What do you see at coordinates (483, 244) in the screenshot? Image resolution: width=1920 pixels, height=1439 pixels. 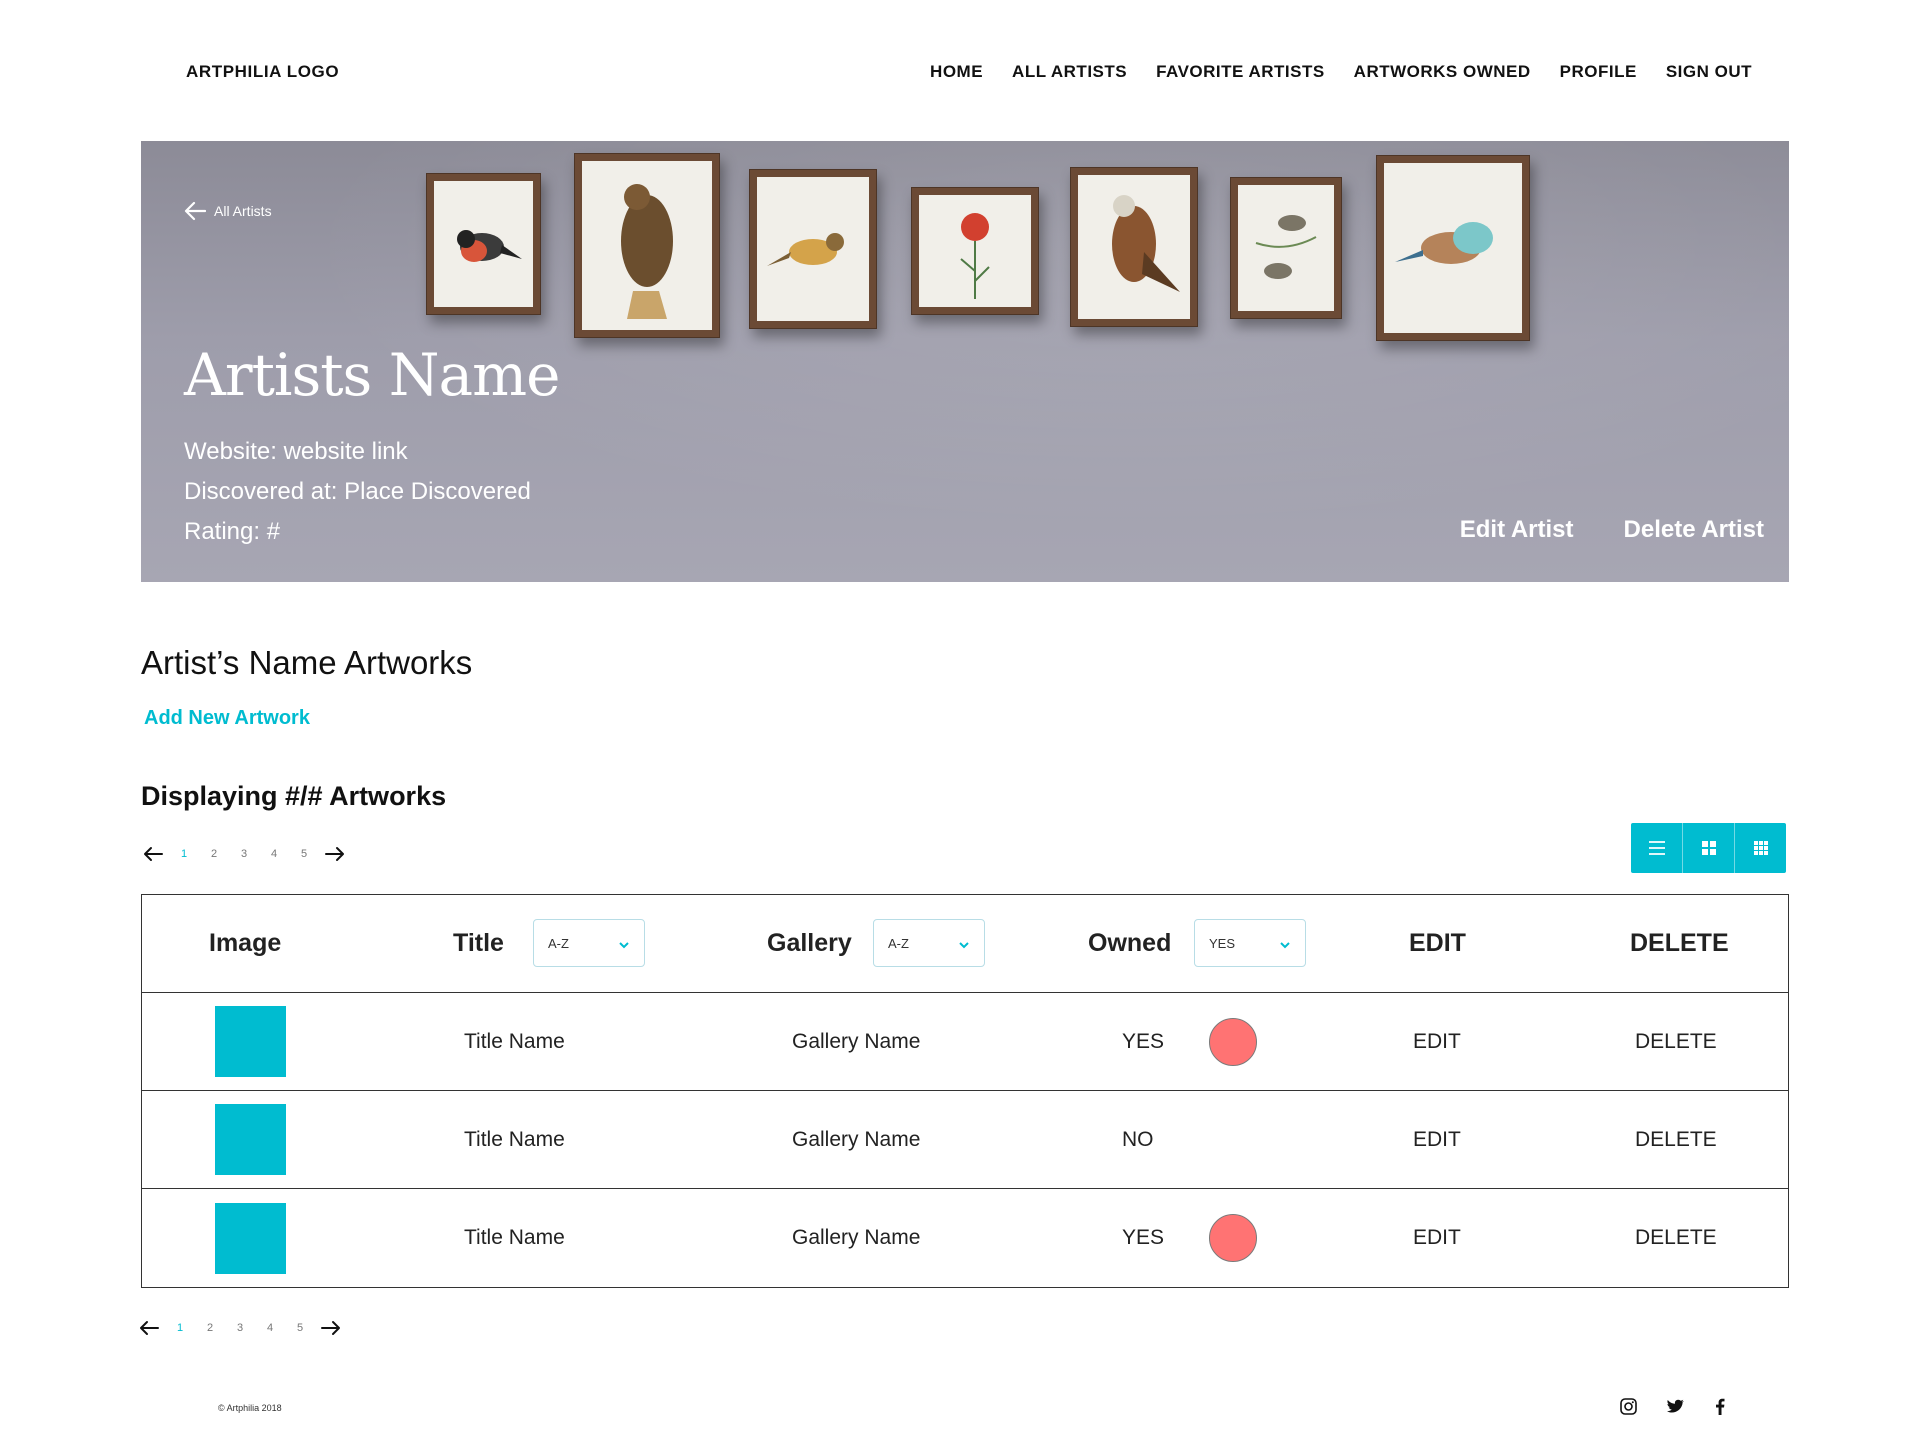 I see `framed-bird-print` at bounding box center [483, 244].